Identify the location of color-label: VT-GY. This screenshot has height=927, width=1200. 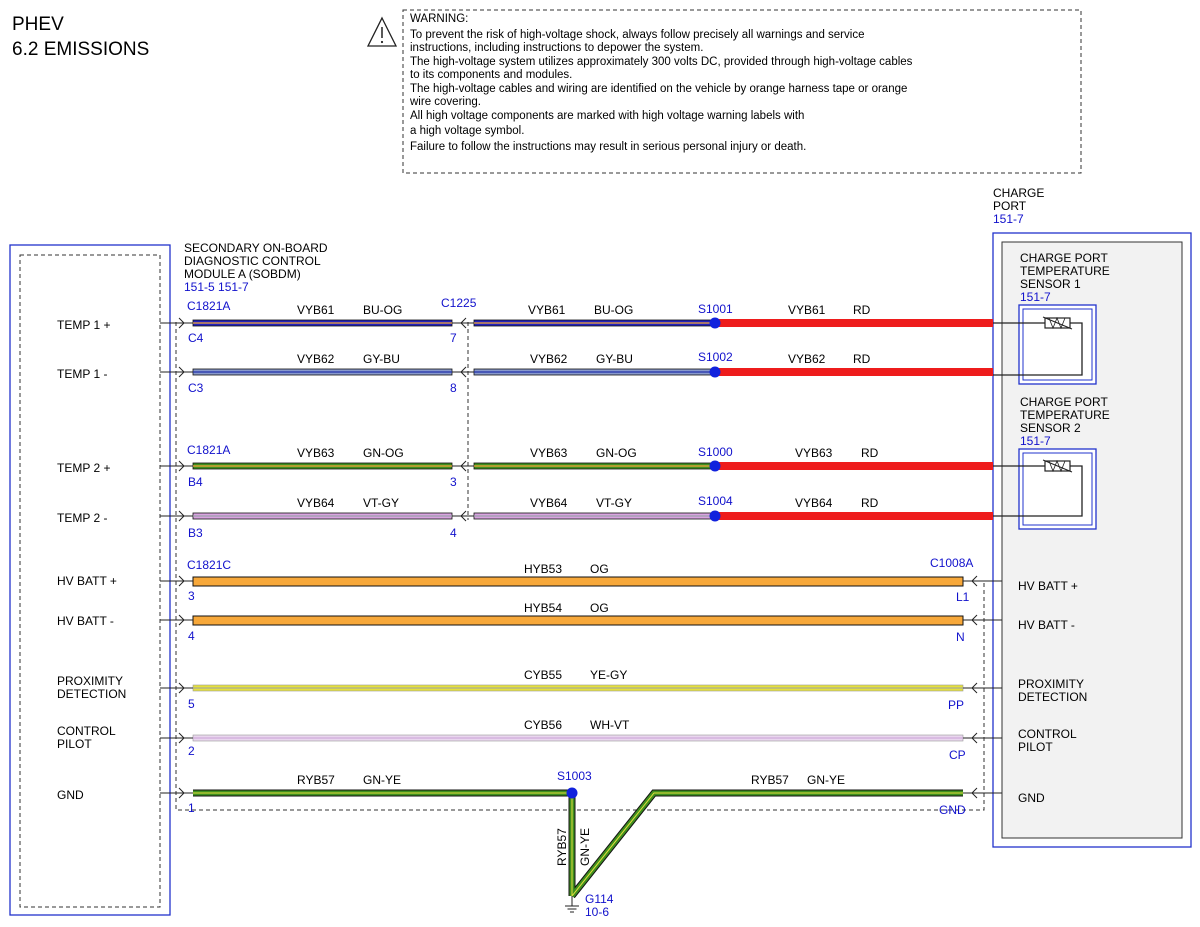
(614, 503).